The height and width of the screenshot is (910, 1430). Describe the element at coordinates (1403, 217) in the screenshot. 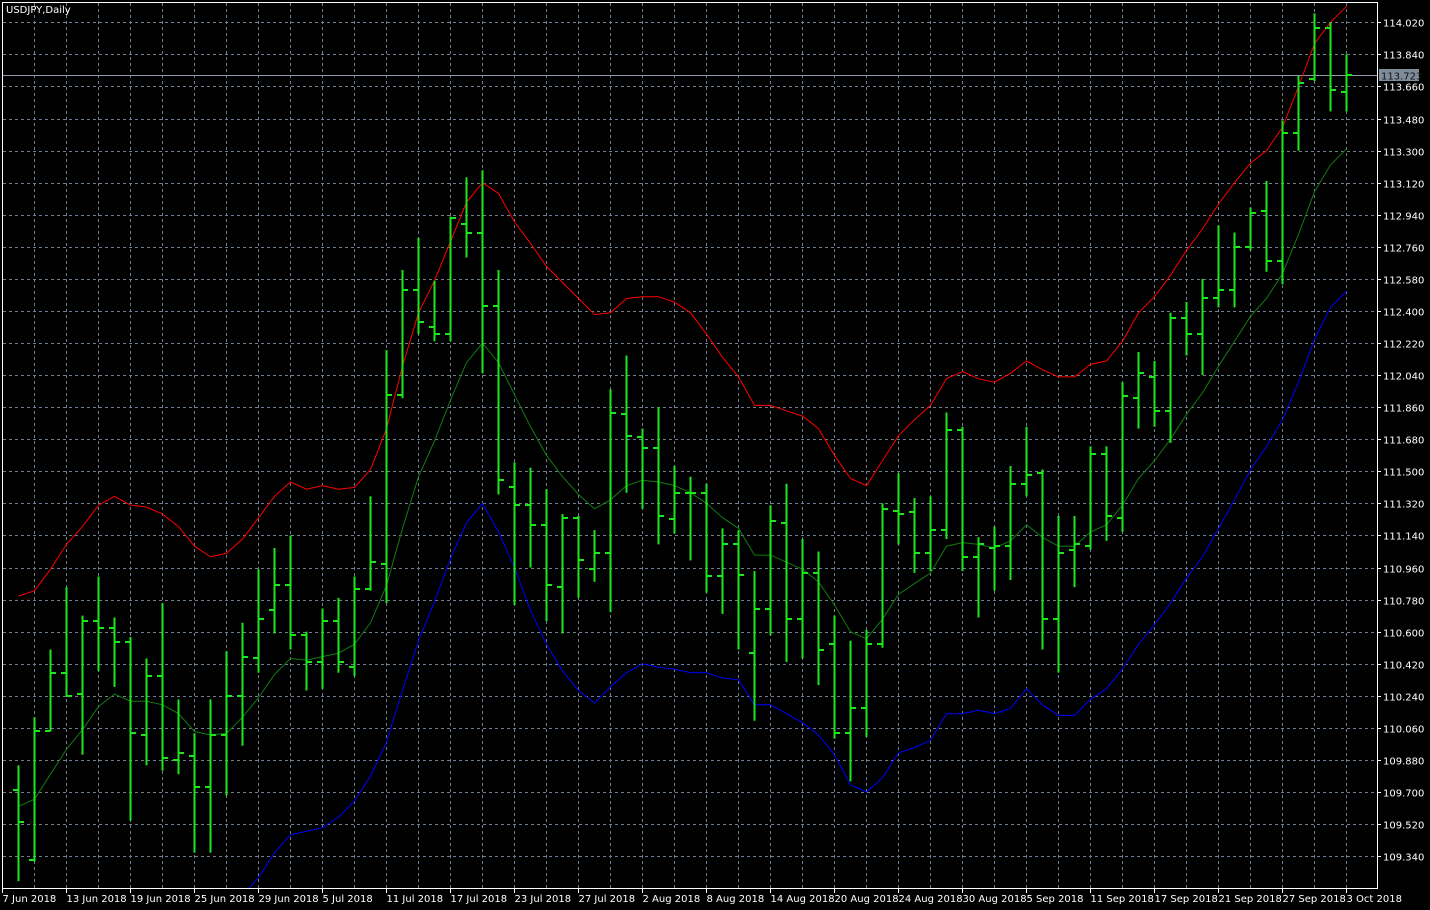

I see `y-tick-label: 112.940` at that location.